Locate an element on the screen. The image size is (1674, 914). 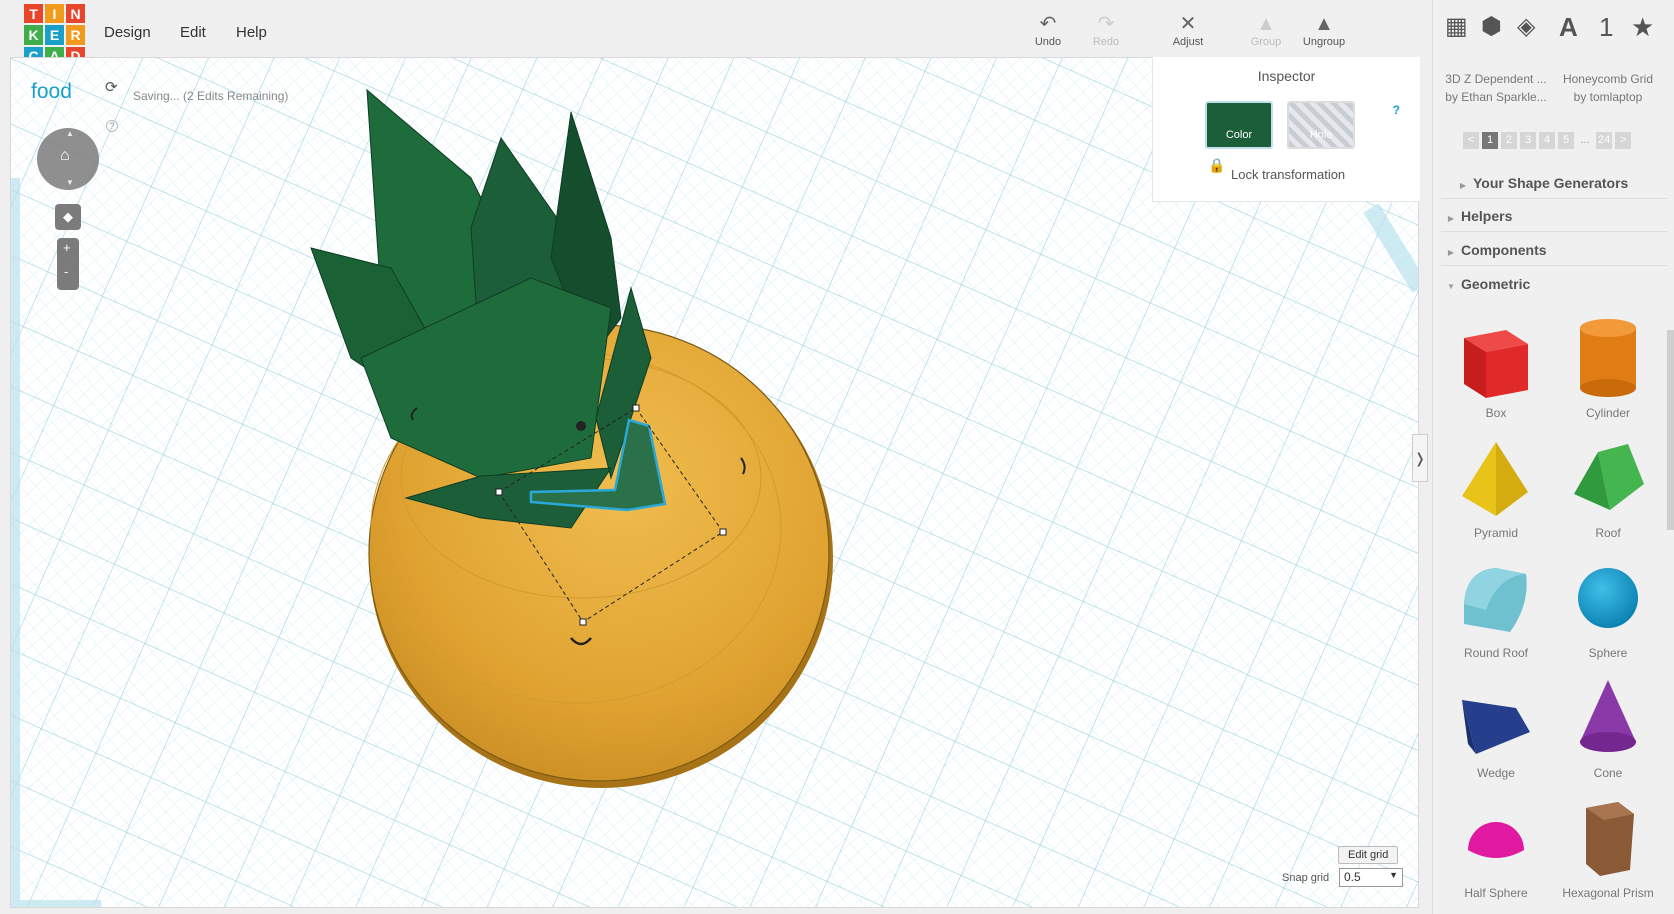
shape-label: Round Roof is located at coordinates (1496, 653).